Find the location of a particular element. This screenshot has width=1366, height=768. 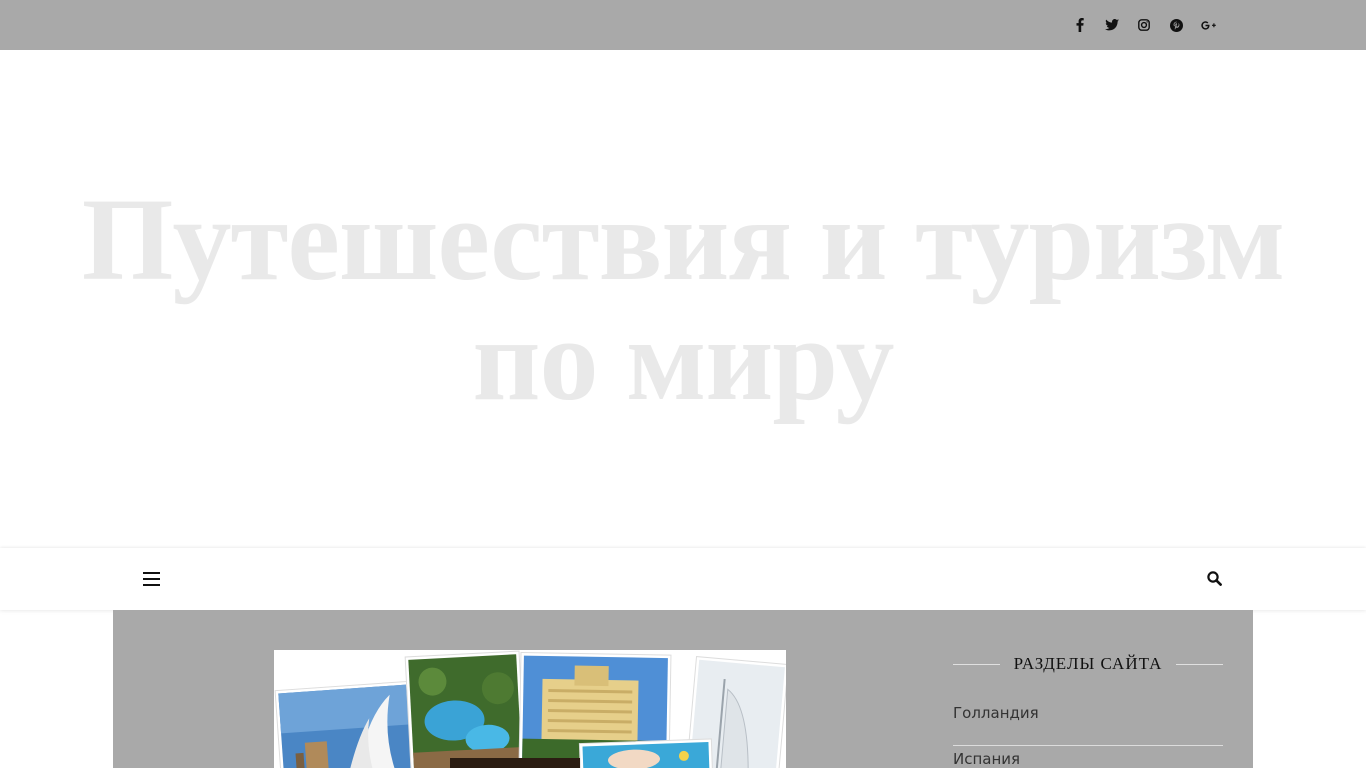

top-bar is located at coordinates (683, 25).